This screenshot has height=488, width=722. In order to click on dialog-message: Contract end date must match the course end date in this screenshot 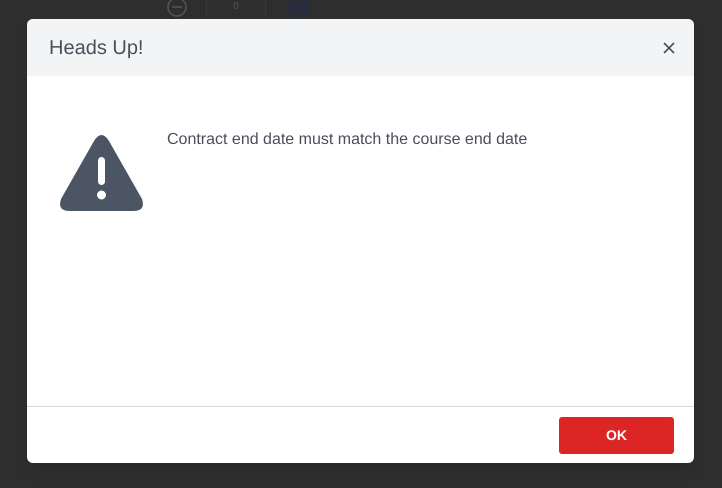, I will do `click(347, 141)`.